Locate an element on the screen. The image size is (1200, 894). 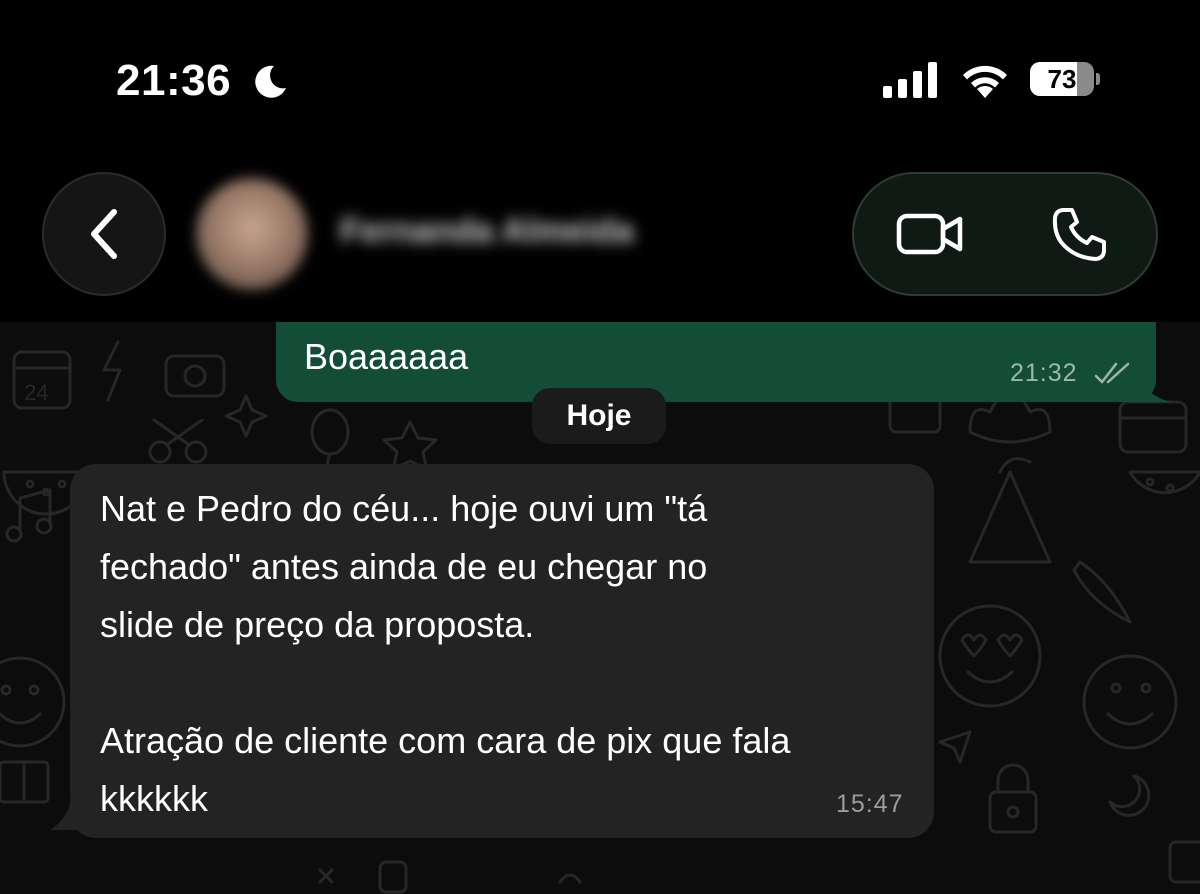
signal-icon is located at coordinates (911, 82).